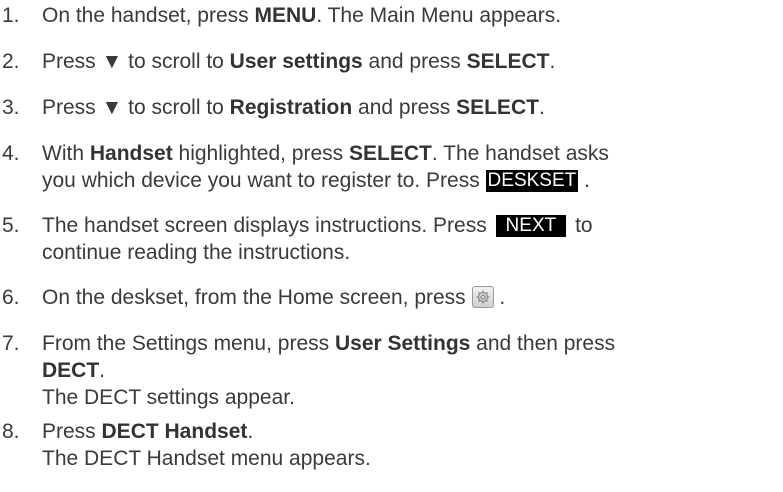 The height and width of the screenshot is (492, 783). I want to click on step-number: 1., so click(11, 15).